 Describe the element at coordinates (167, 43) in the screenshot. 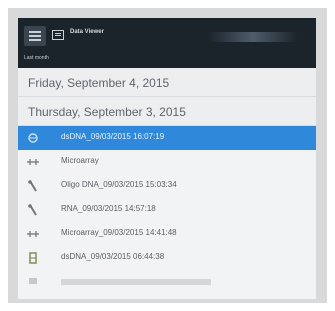

I see `title-bar: Data Viewer Last month` at that location.